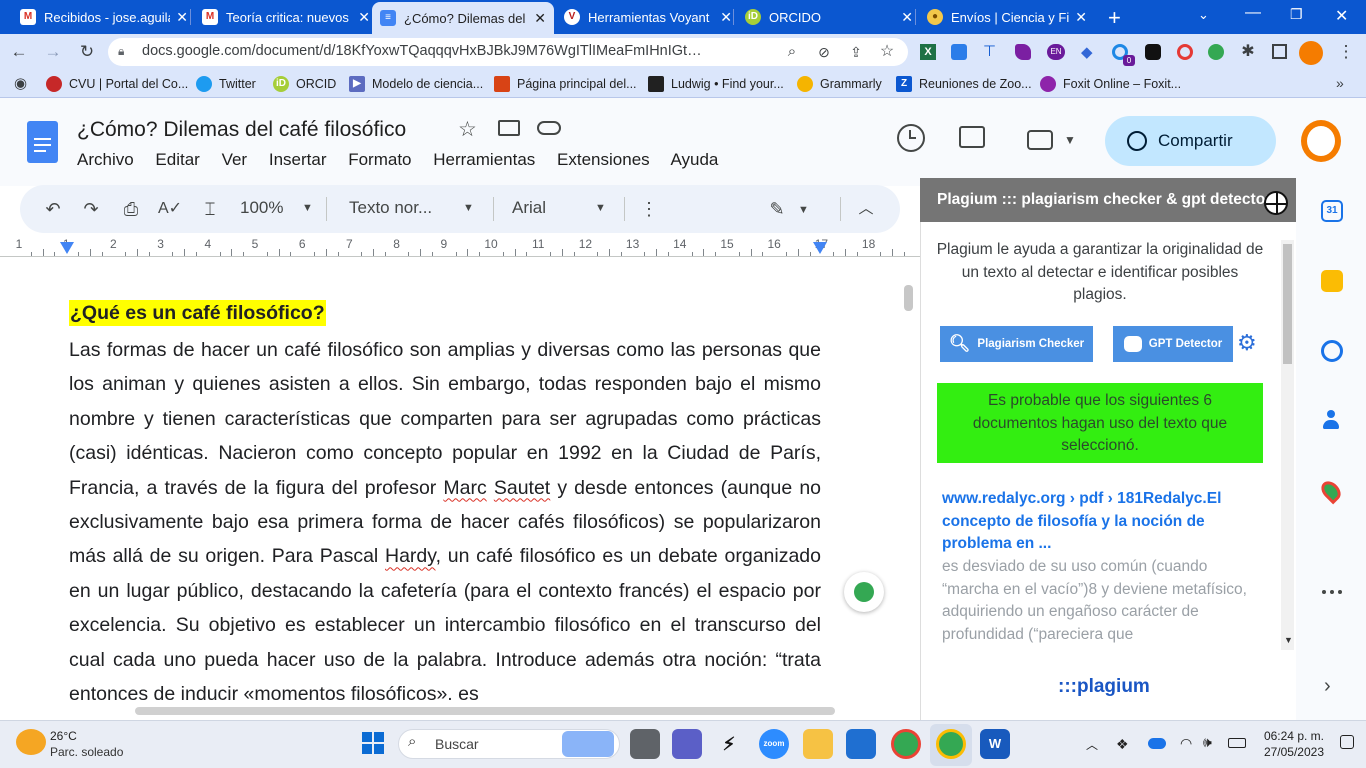  What do you see at coordinates (603, 159) in the screenshot?
I see `menu-extensiones: Extensiones` at bounding box center [603, 159].